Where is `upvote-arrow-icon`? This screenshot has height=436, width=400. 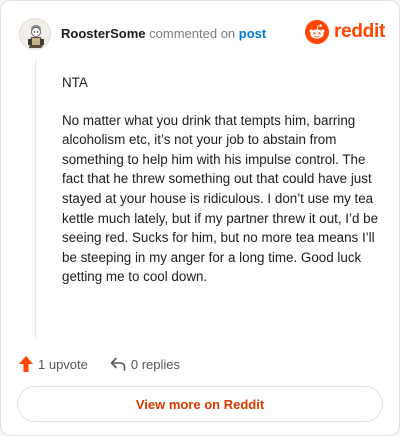 upvote-arrow-icon is located at coordinates (26, 364).